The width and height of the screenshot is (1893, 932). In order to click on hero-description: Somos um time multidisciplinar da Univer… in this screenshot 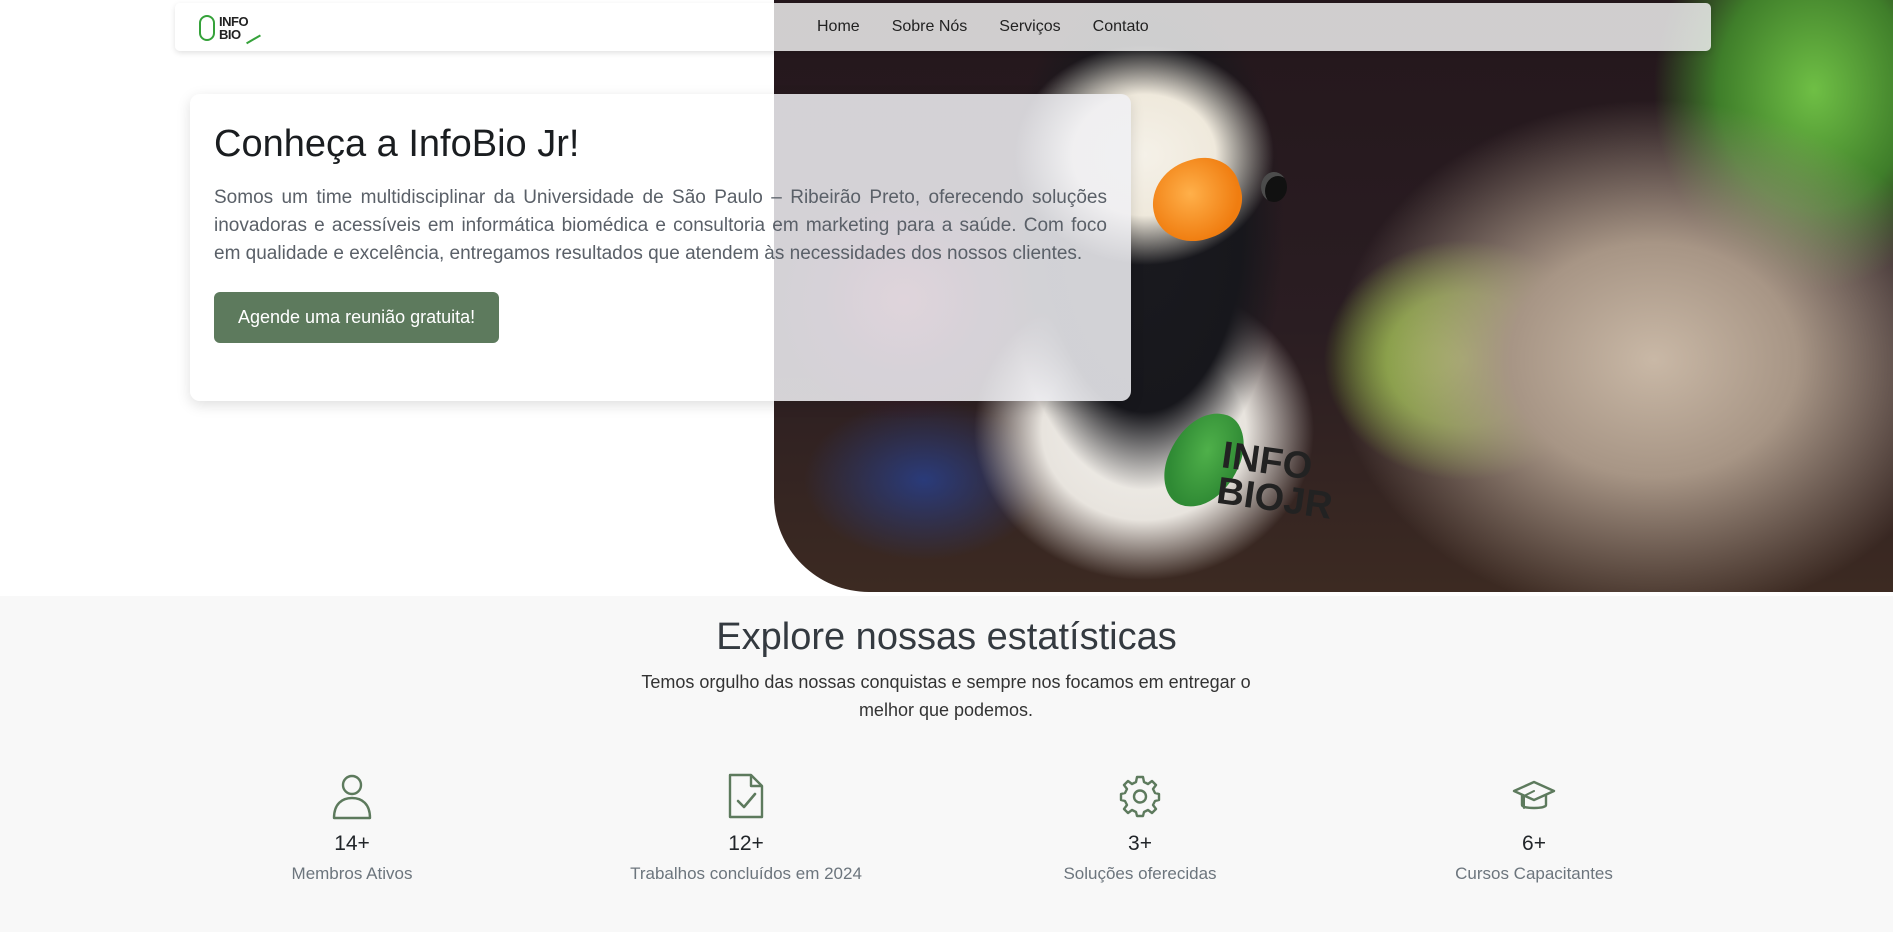, I will do `click(660, 225)`.